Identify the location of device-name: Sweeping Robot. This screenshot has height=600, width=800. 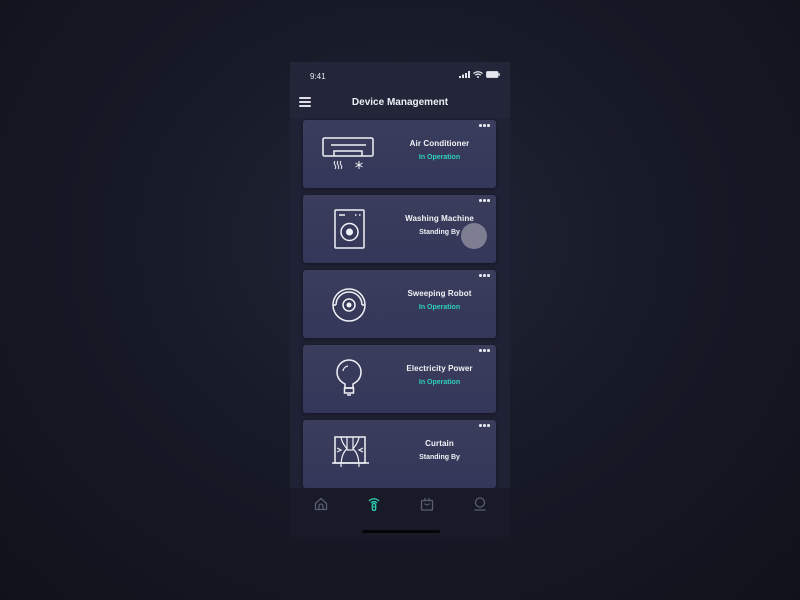
(439, 293).